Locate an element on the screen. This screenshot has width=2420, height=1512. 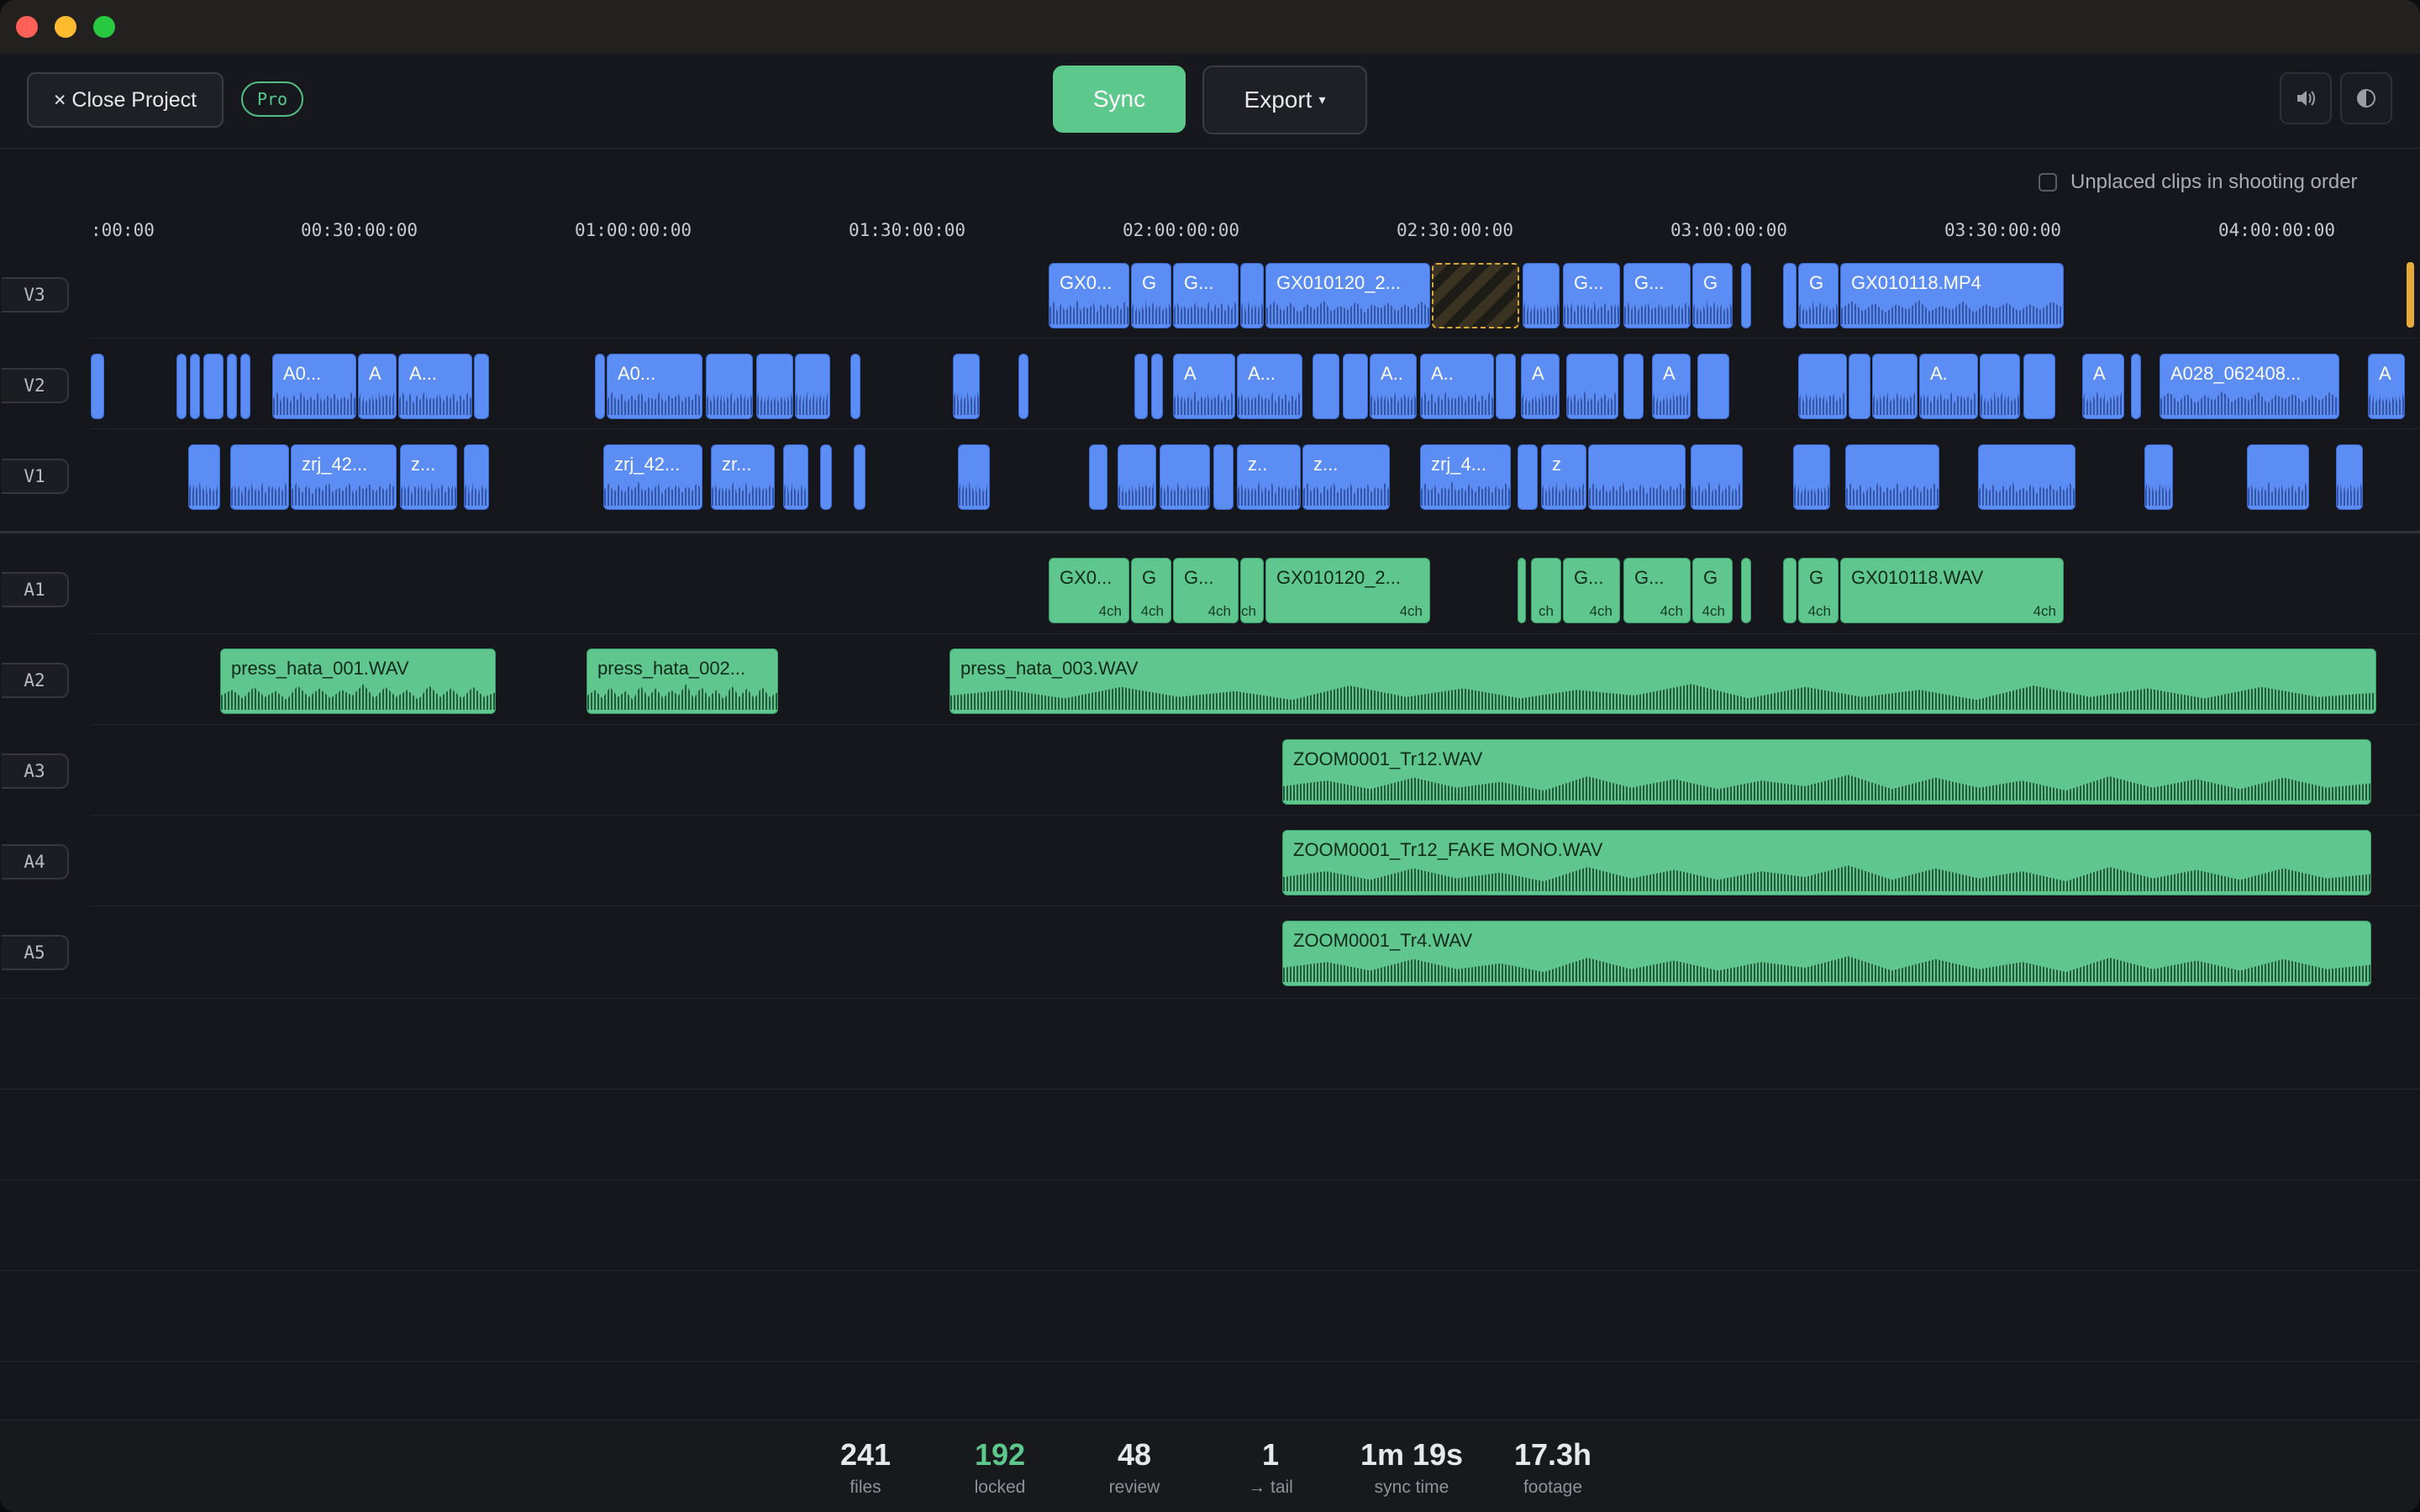
track-label-v3: V3 is located at coordinates (35, 294).